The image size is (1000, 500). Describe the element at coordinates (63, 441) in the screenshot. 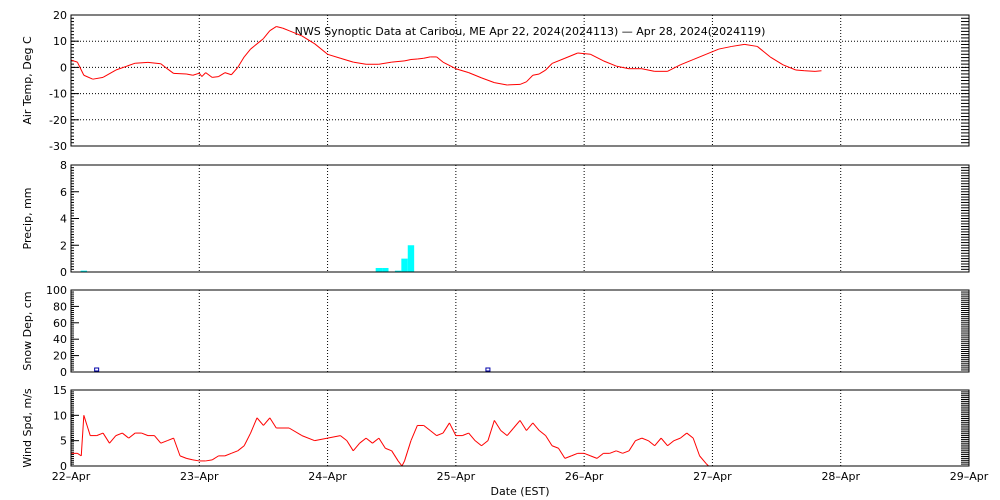

I see `y-tick-label: 5` at that location.